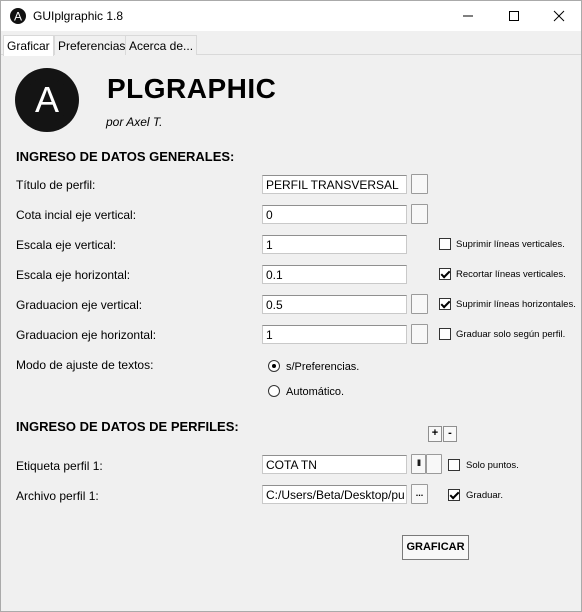  What do you see at coordinates (445, 334) in the screenshot?
I see `graduate-by-profile-checkbox` at bounding box center [445, 334].